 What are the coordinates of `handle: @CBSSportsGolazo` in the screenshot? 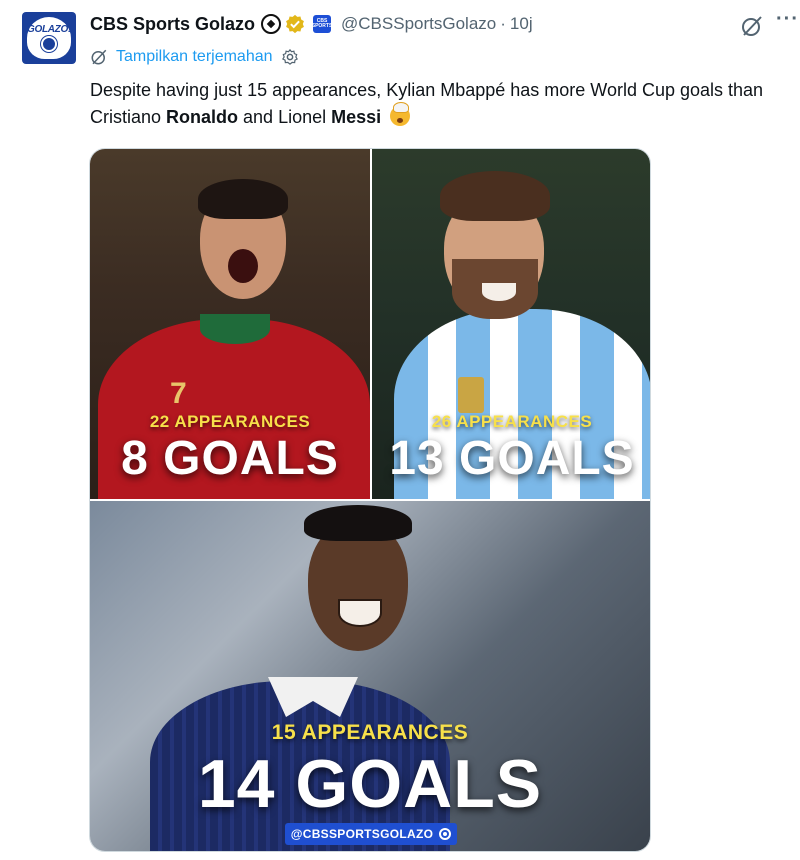 It's located at (418, 24).